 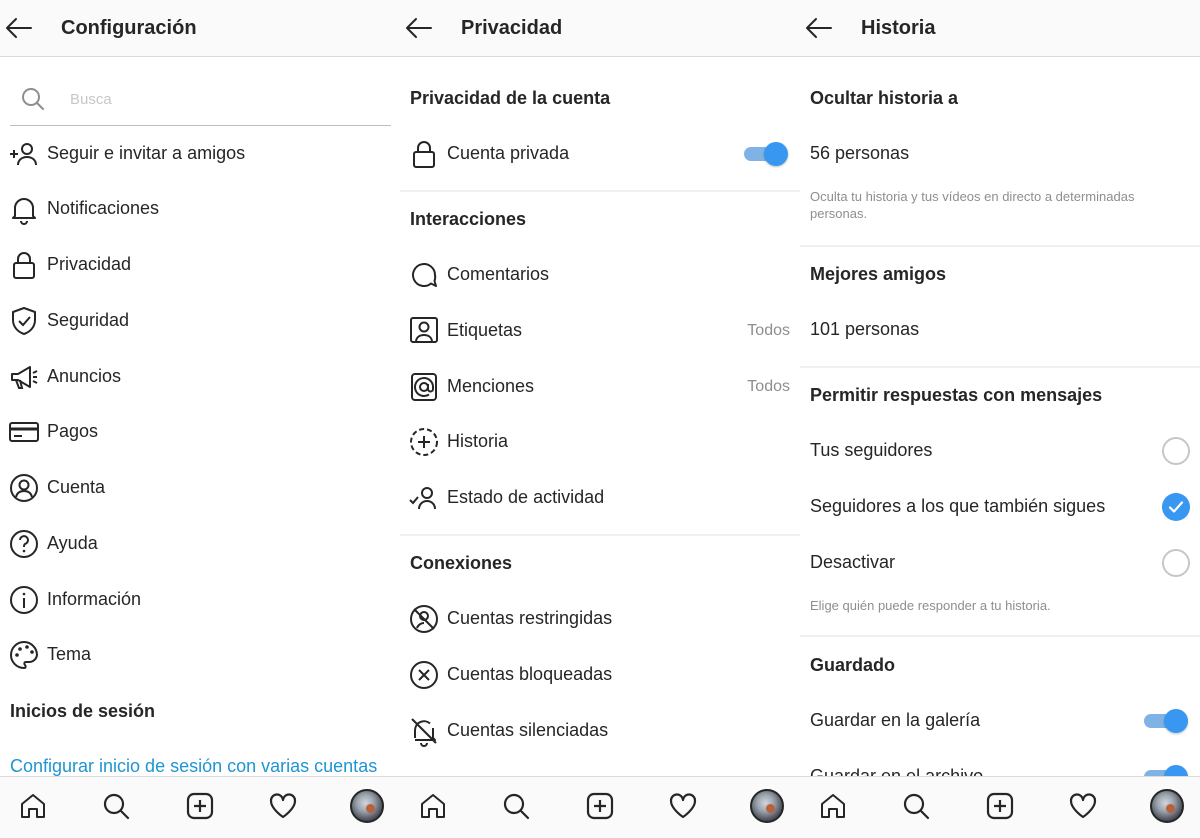 What do you see at coordinates (860, 153) in the screenshot?
I see `hide-story-count: 56 personas` at bounding box center [860, 153].